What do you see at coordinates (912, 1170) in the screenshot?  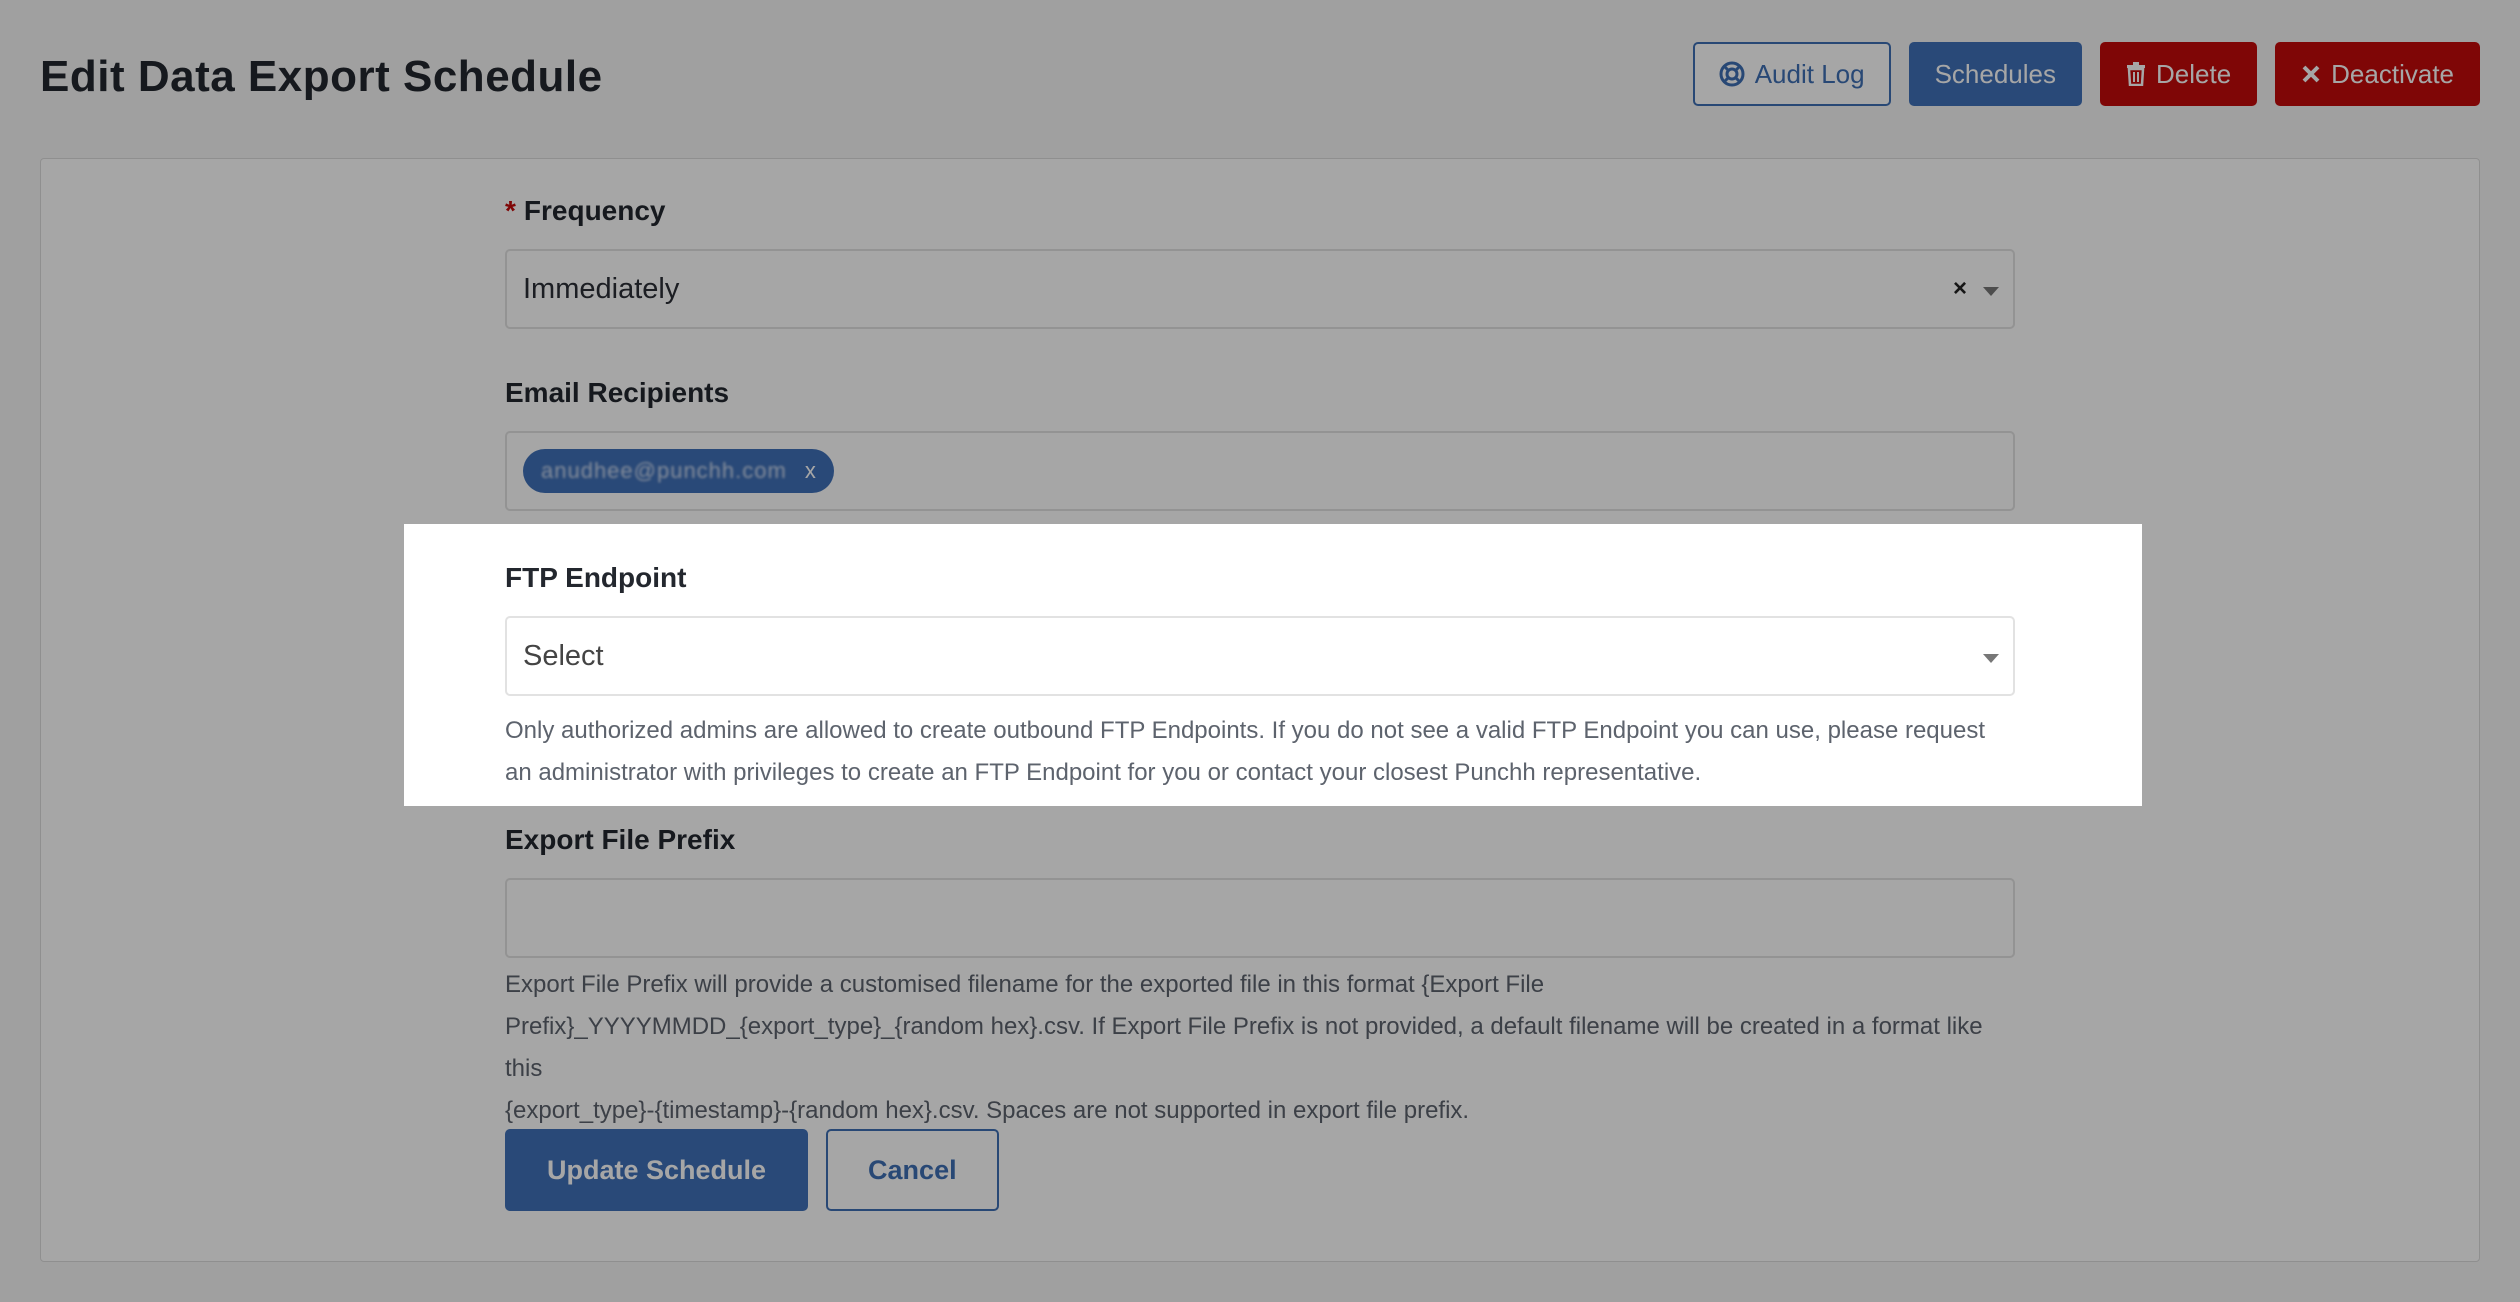 I see `cancel-button: Cancel` at bounding box center [912, 1170].